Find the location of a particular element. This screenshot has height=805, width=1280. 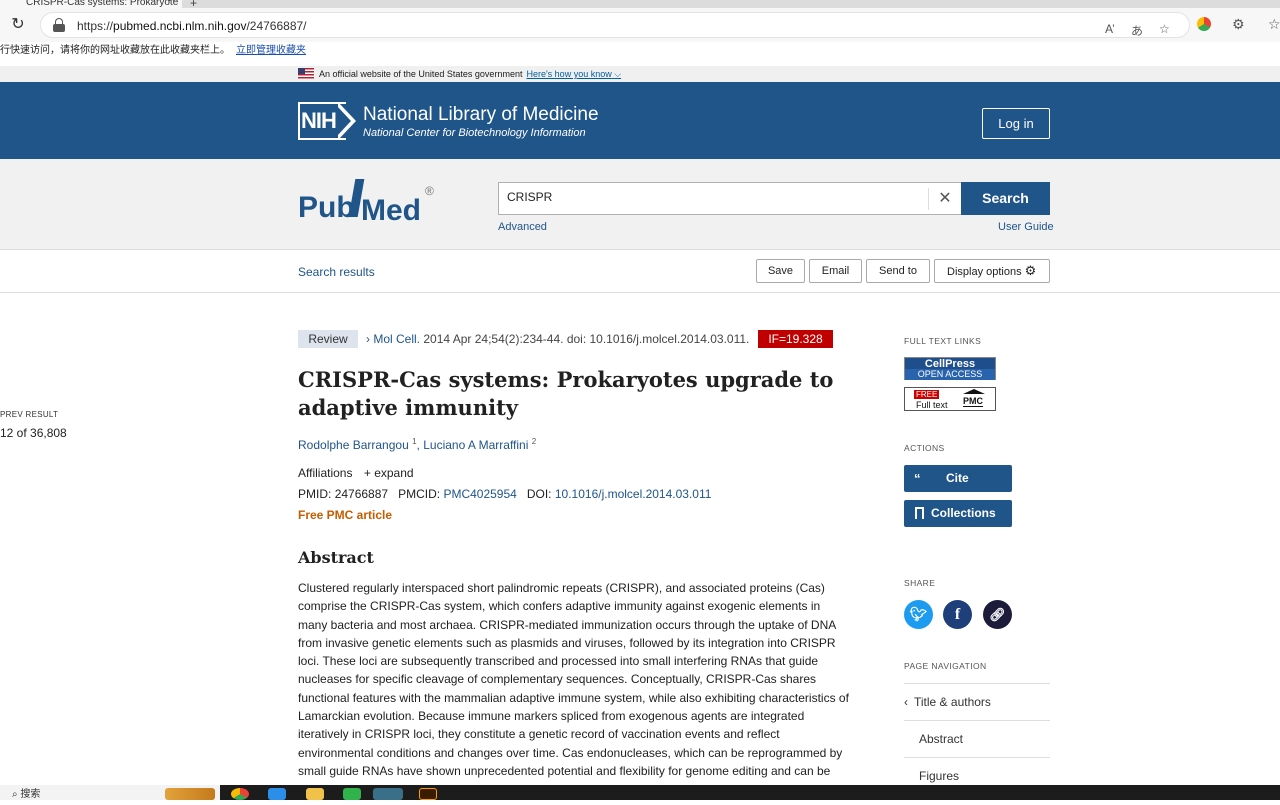

free-pmc-article: Free PMC article is located at coordinates (345, 515).